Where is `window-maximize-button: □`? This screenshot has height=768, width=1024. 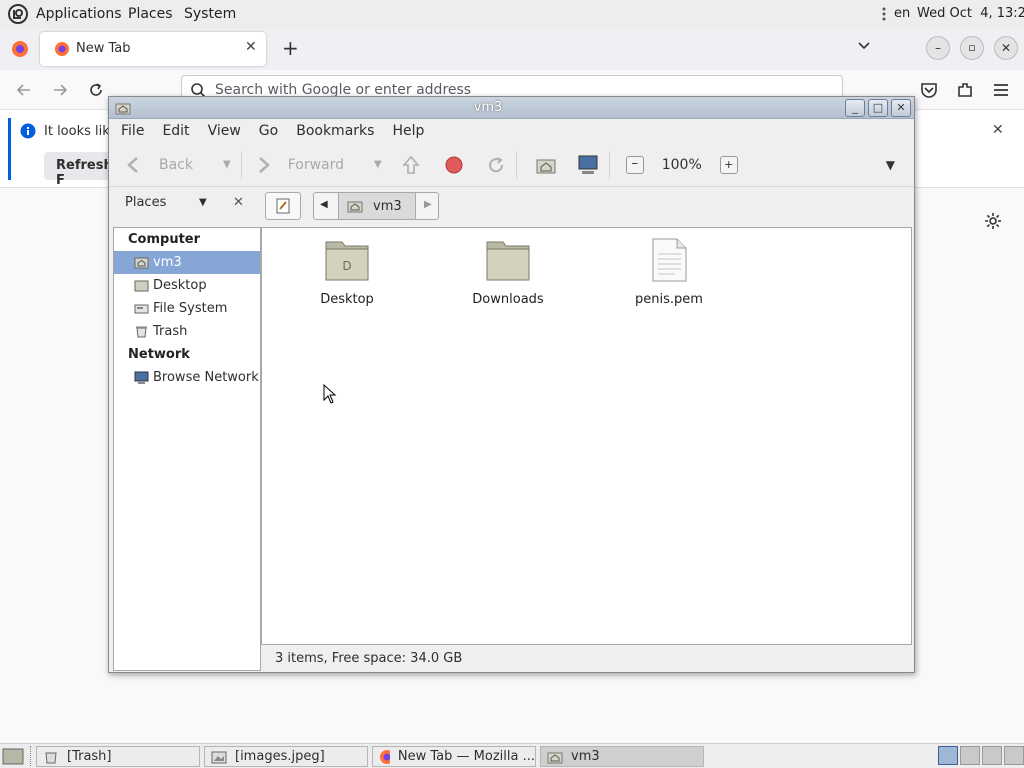
window-maximize-button: □ is located at coordinates (878, 108).